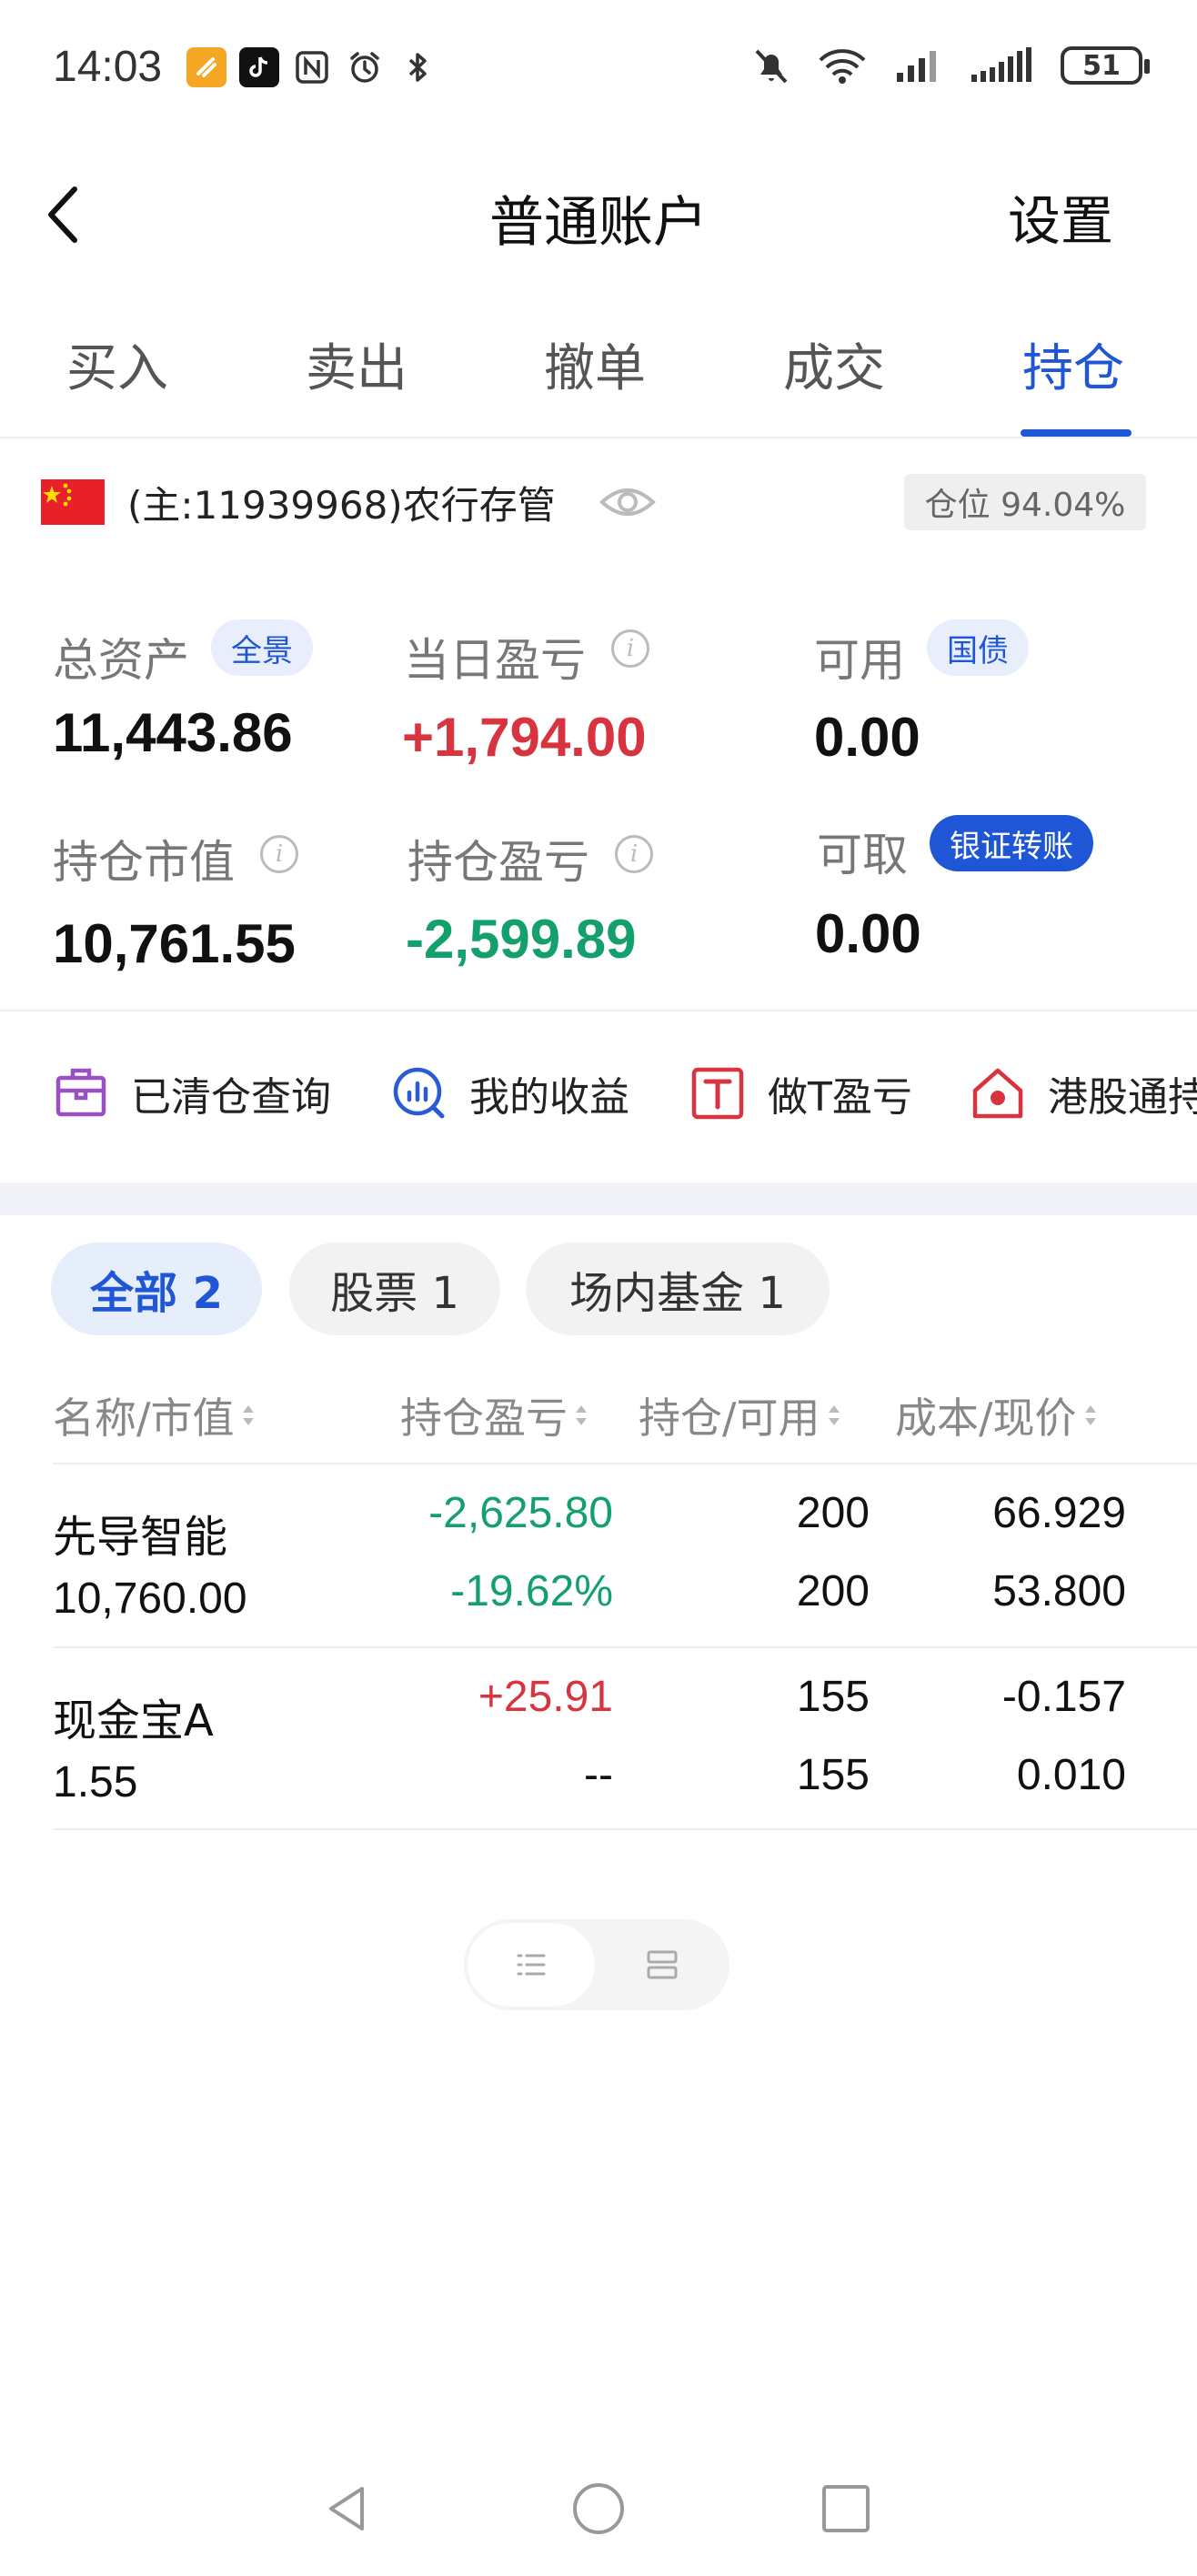 This screenshot has width=1197, height=2576. What do you see at coordinates (73, 502) in the screenshot?
I see `china-flag-icon` at bounding box center [73, 502].